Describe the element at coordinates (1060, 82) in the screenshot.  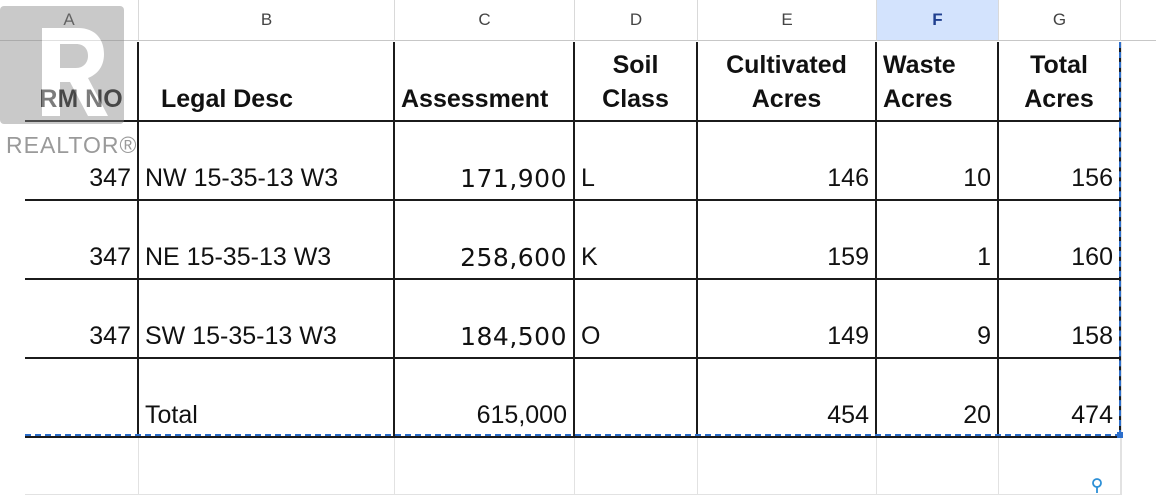
I see `header-total-acres: Total Acres` at that location.